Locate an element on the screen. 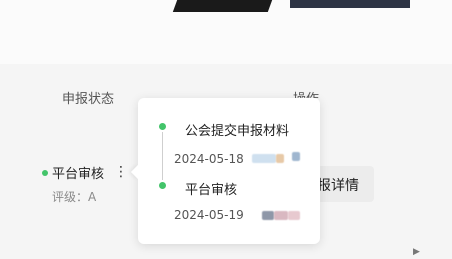  timeline-step-title: 公会提交申报材料 is located at coordinates (237, 131).